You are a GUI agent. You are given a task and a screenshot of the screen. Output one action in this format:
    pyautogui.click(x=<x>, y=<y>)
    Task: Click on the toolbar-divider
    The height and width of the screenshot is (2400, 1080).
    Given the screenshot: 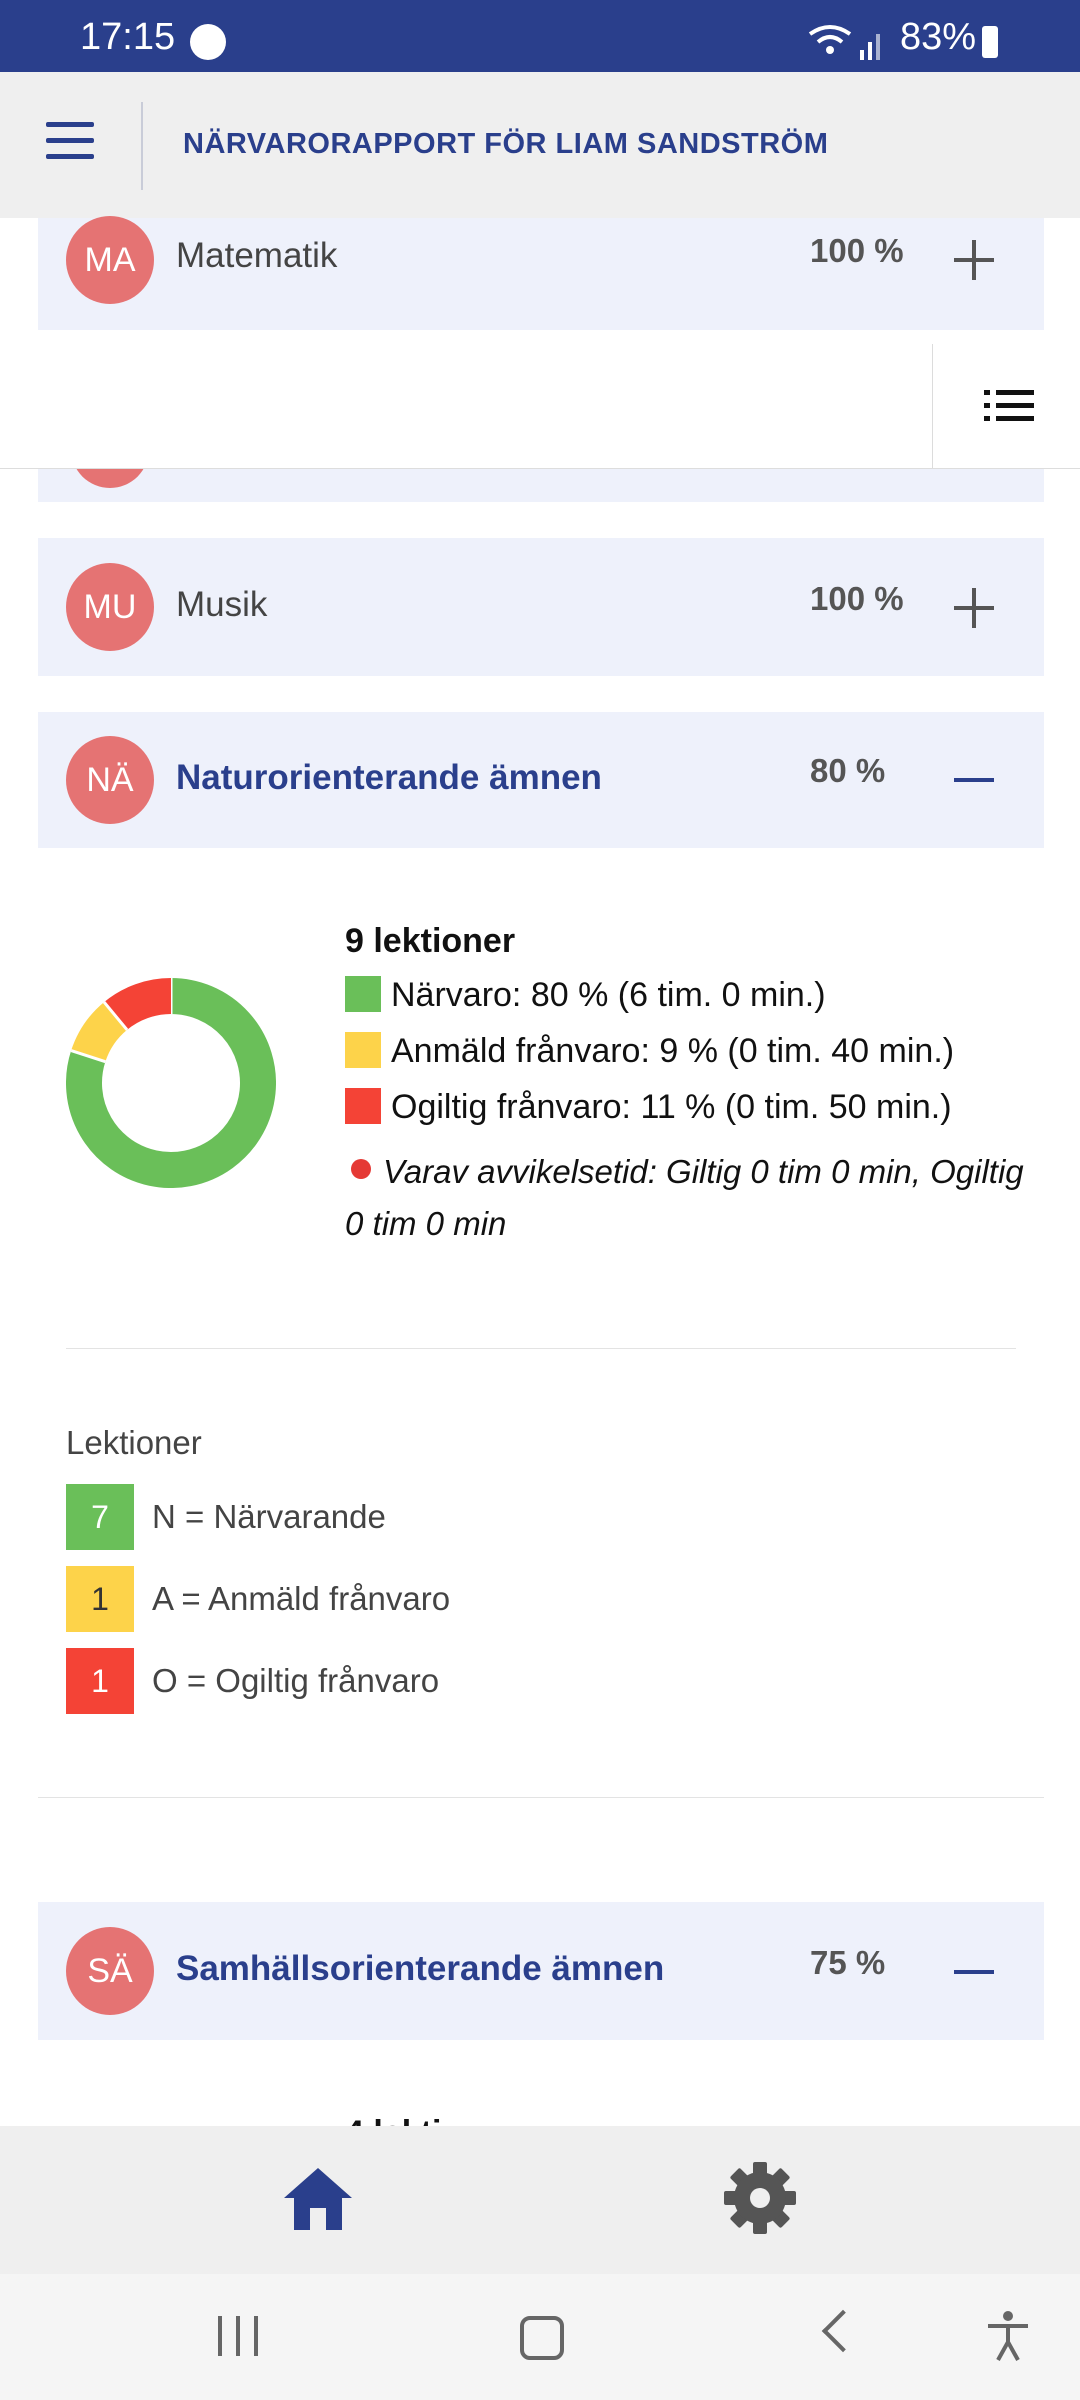 What is the action you would take?
    pyautogui.click(x=932, y=406)
    